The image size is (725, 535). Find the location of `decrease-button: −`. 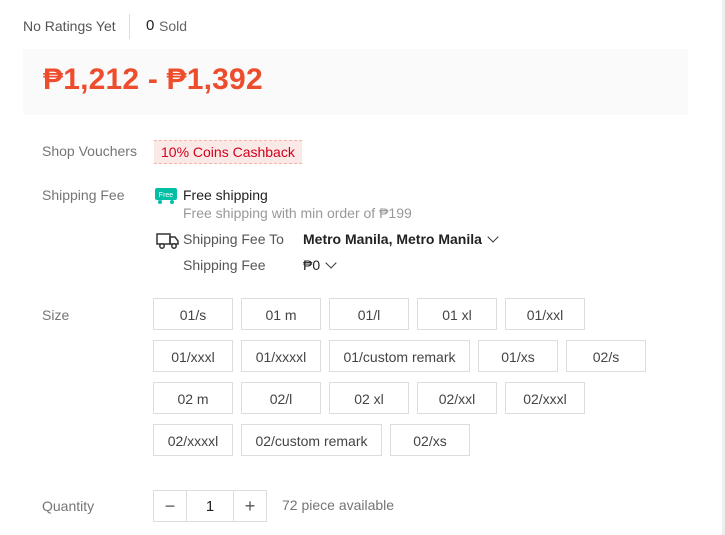

decrease-button: − is located at coordinates (170, 506).